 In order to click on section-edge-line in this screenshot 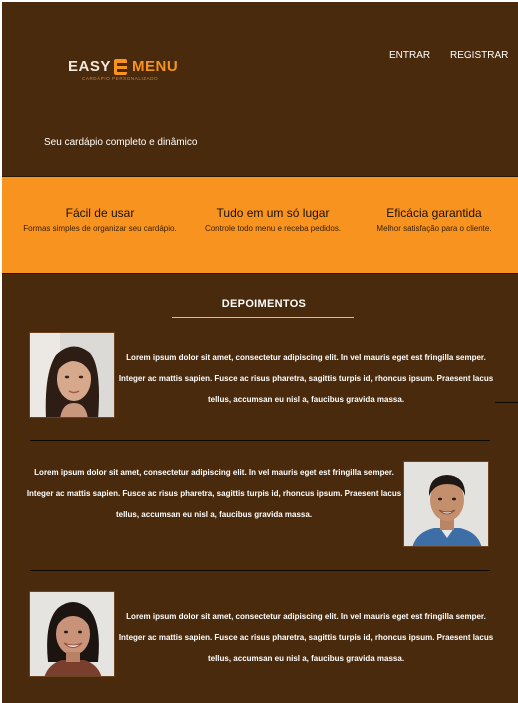, I will do `click(506, 402)`.